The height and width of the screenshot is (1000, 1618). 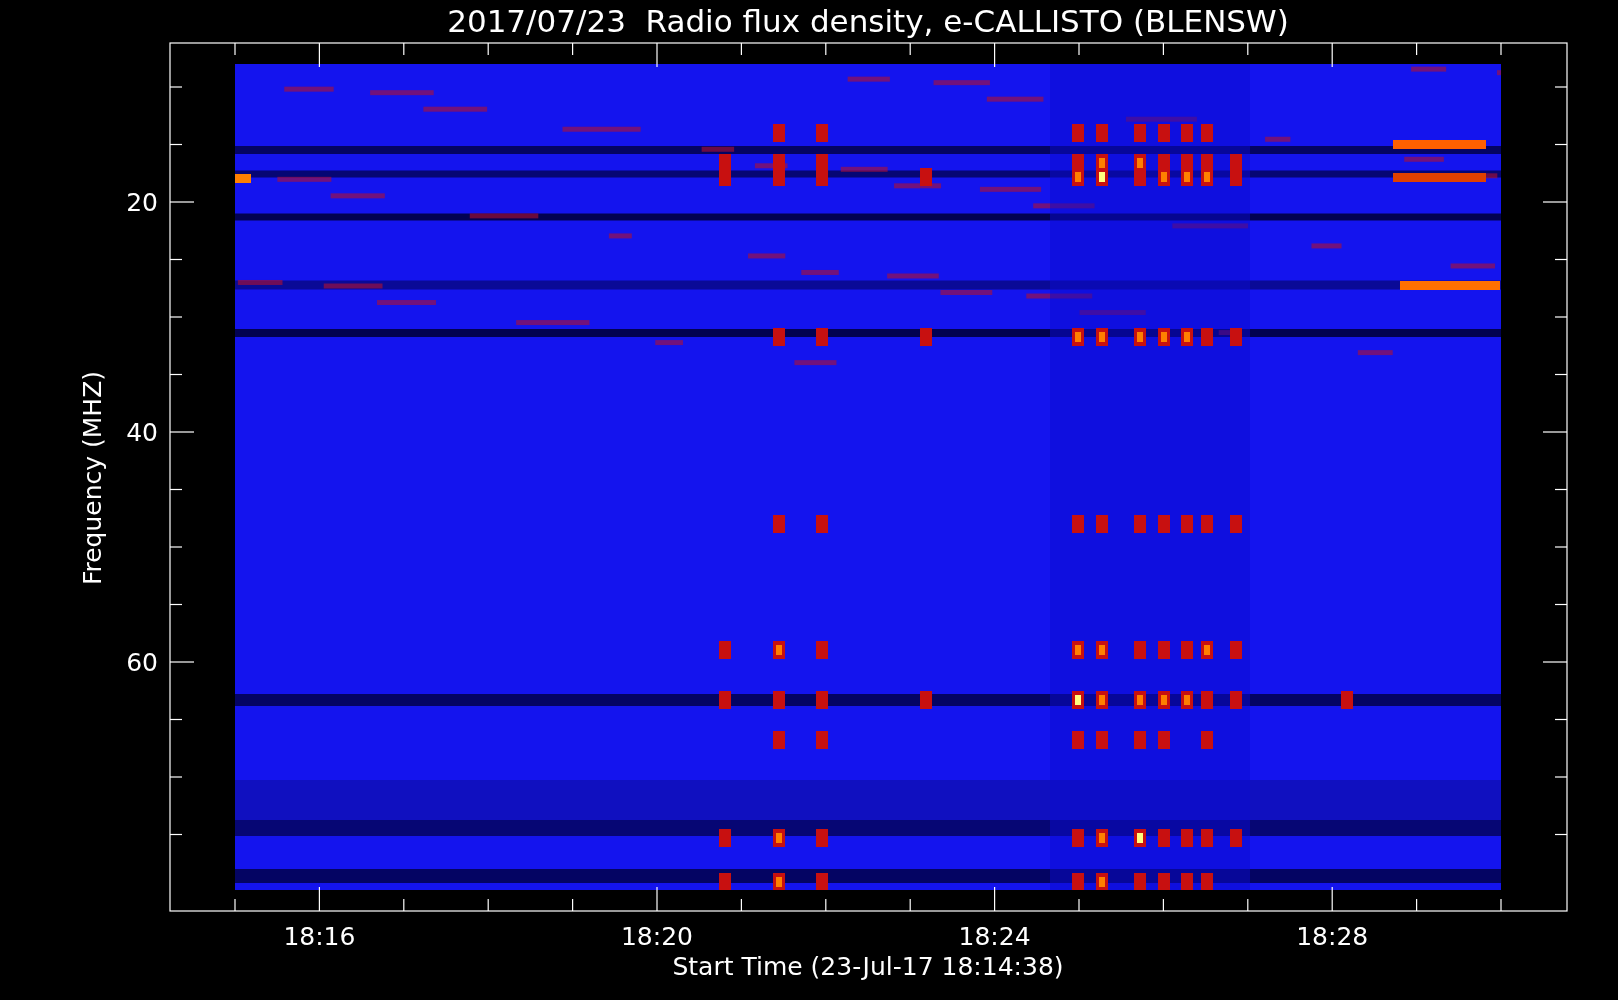 I want to click on y-axis-title: Frequency (MHZ), so click(x=92, y=478).